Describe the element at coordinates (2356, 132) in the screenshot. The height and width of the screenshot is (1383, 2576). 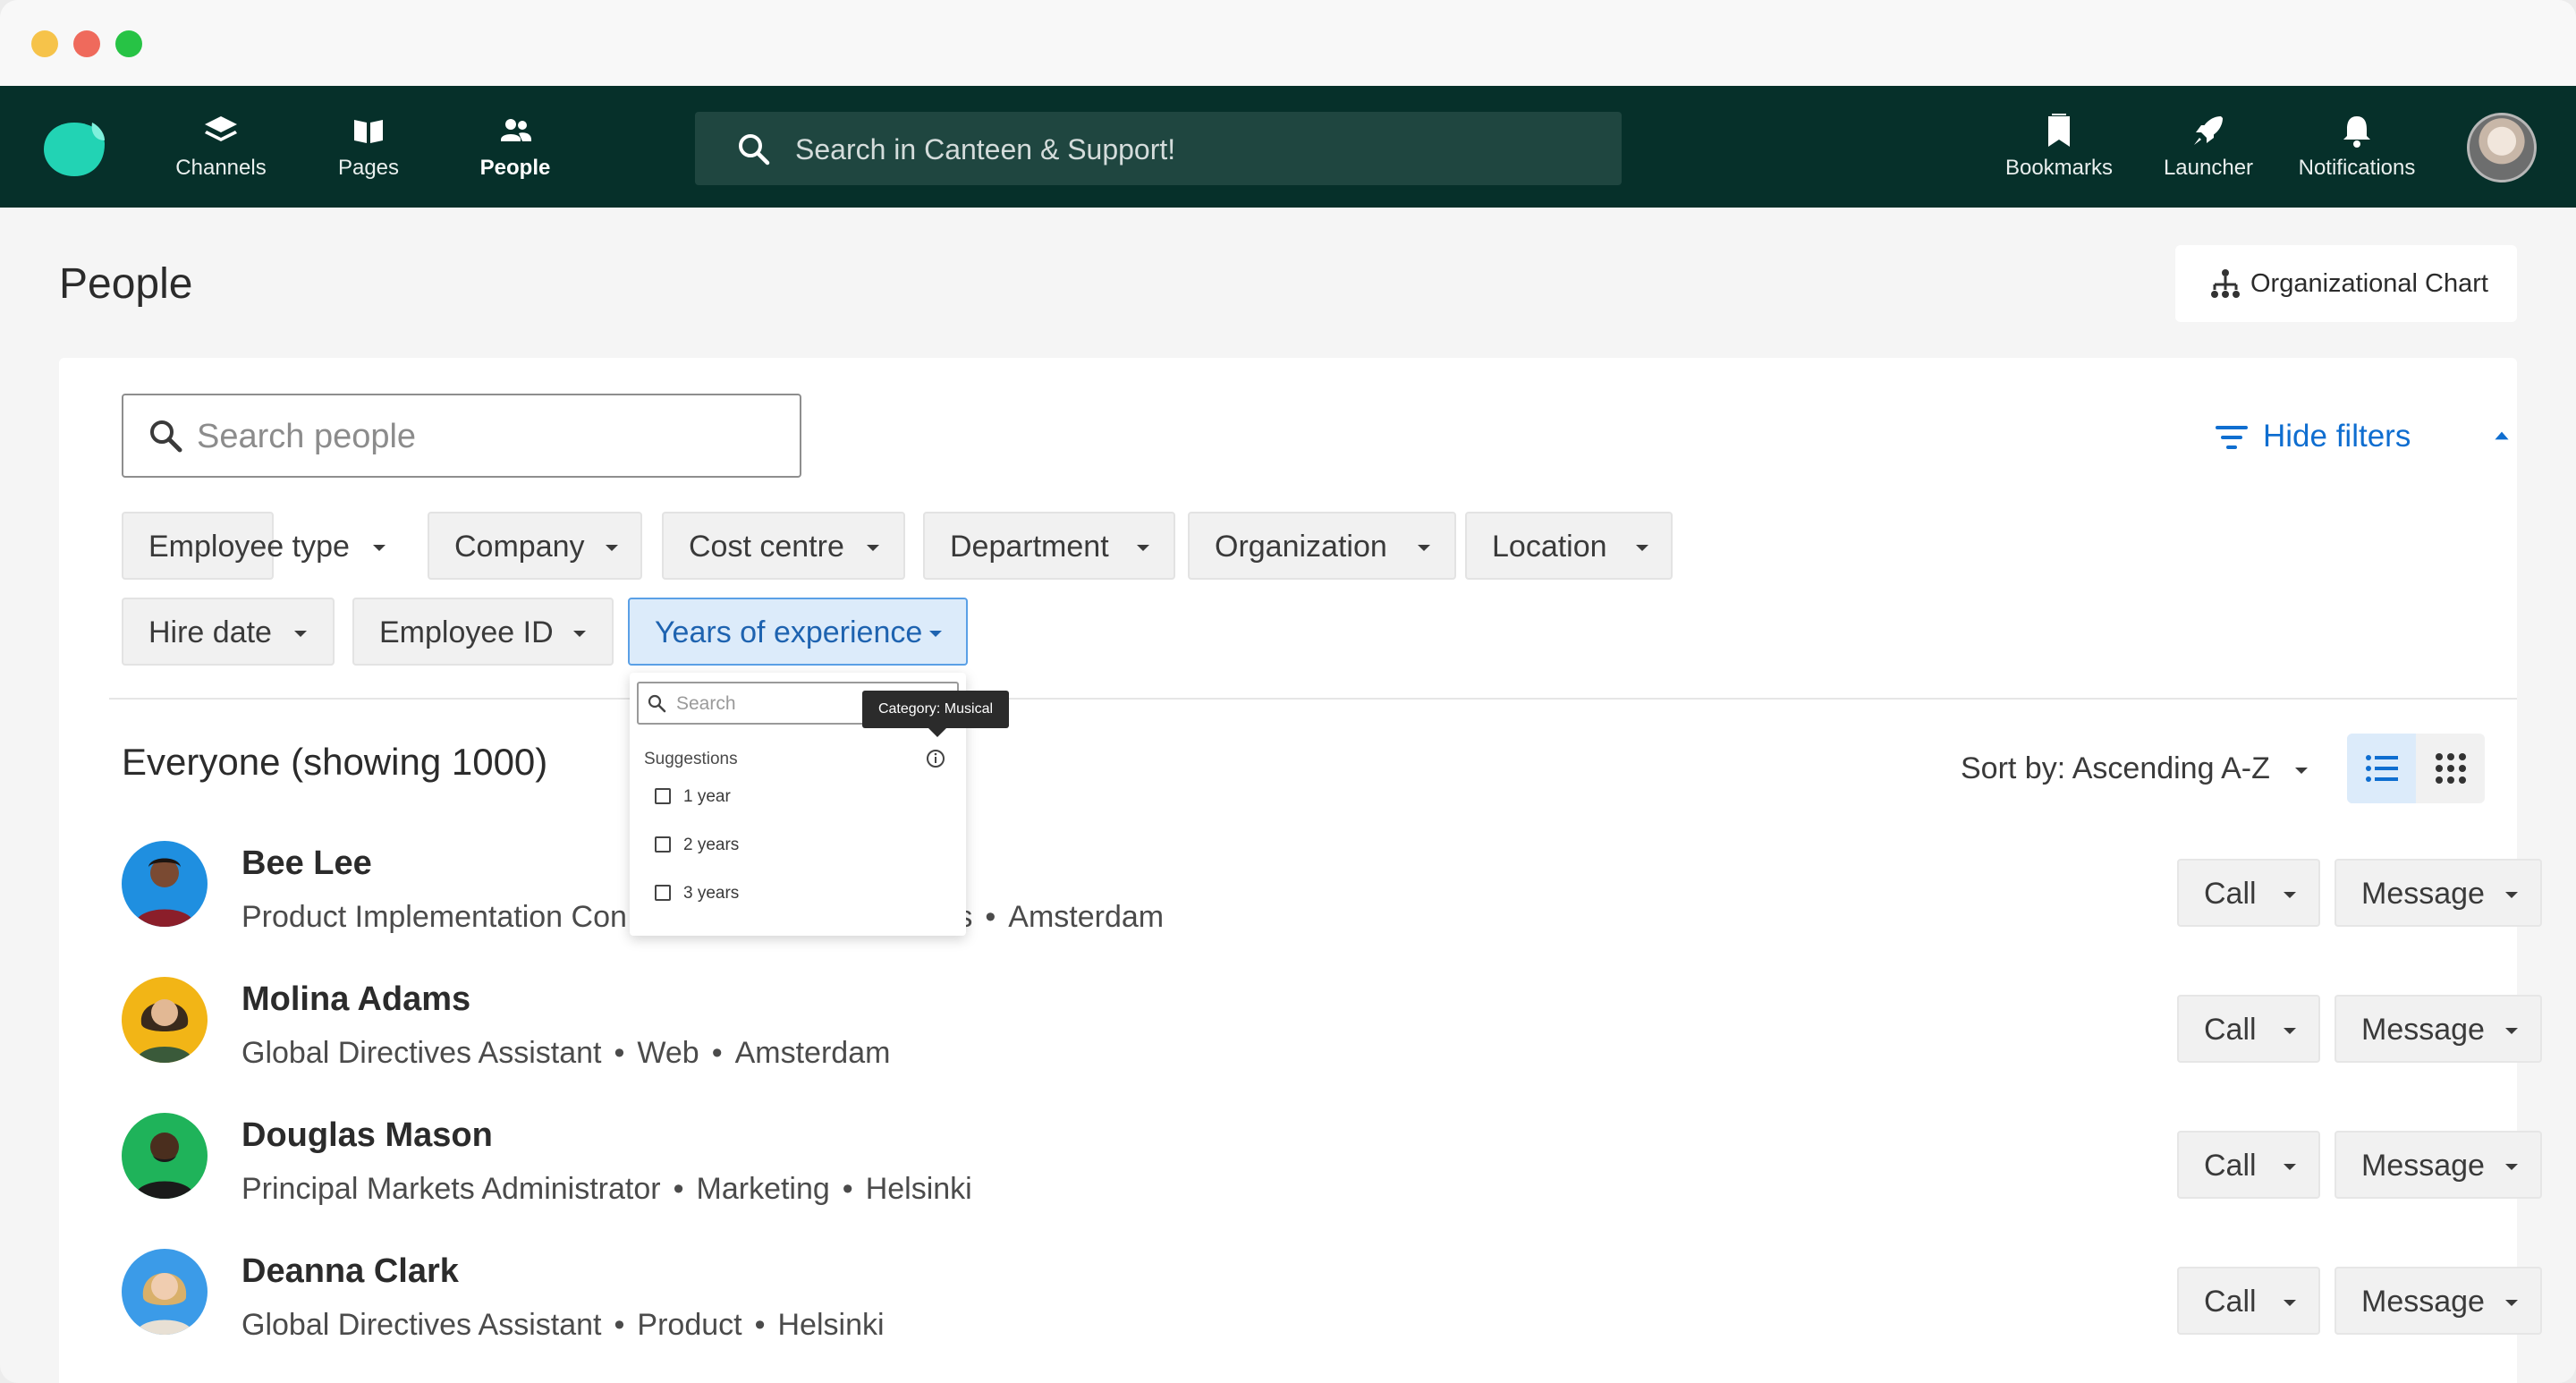
I see `bell-icon` at that location.